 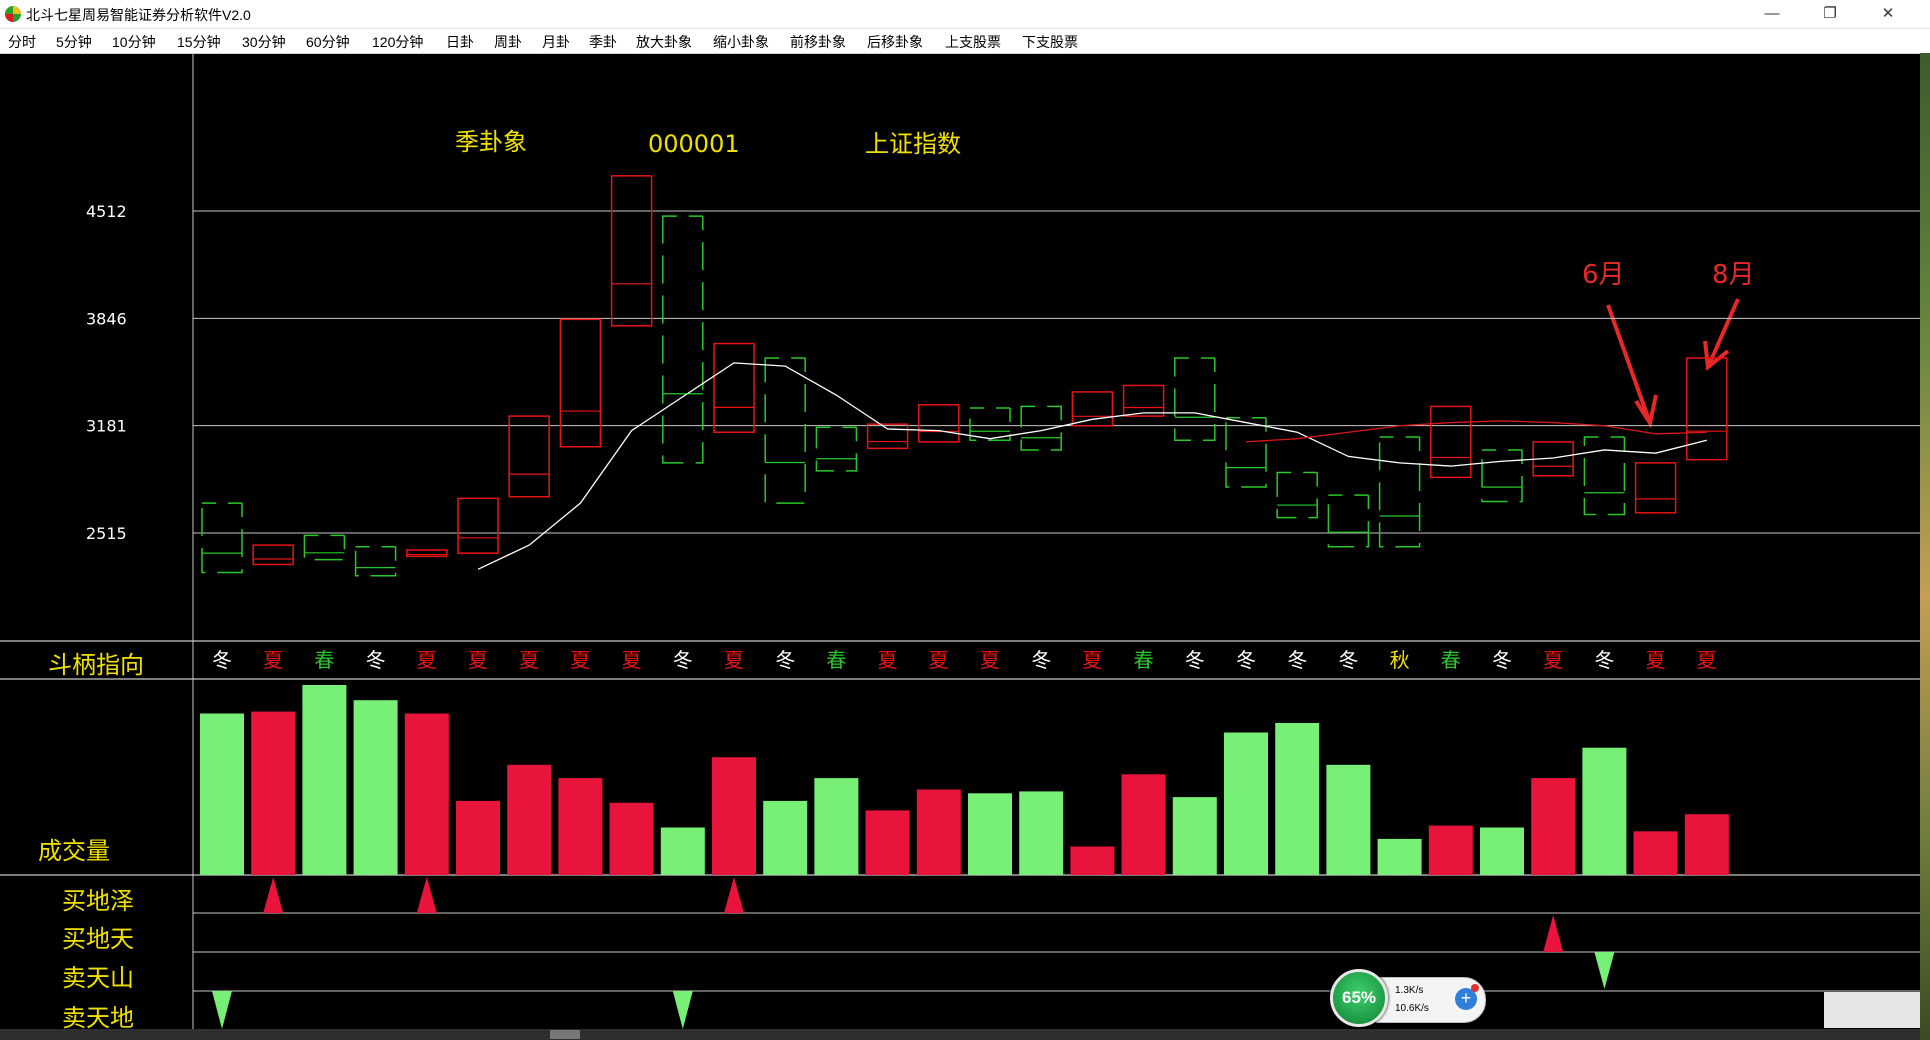 I want to click on annotation-arrow-june, so click(x=1629, y=364).